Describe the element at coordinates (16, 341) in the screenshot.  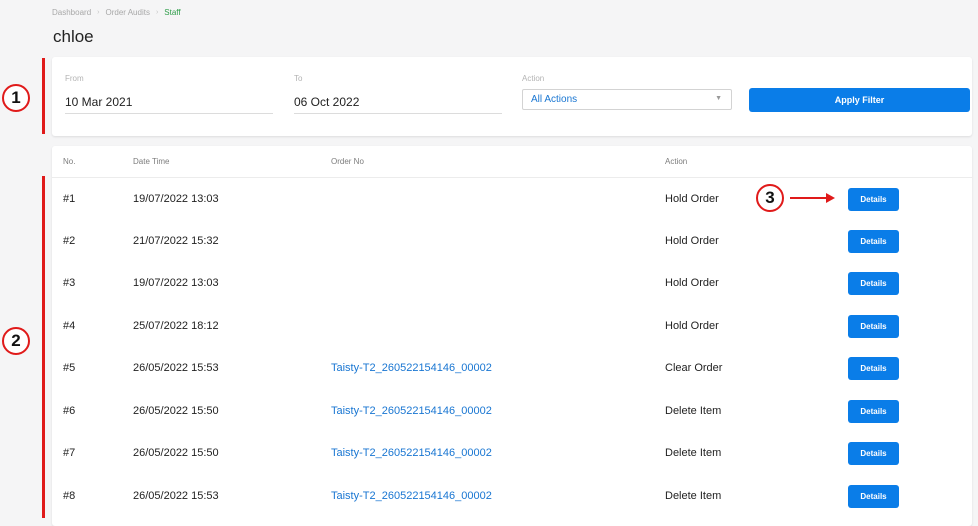
I see `annotation-marker-2: 2` at that location.